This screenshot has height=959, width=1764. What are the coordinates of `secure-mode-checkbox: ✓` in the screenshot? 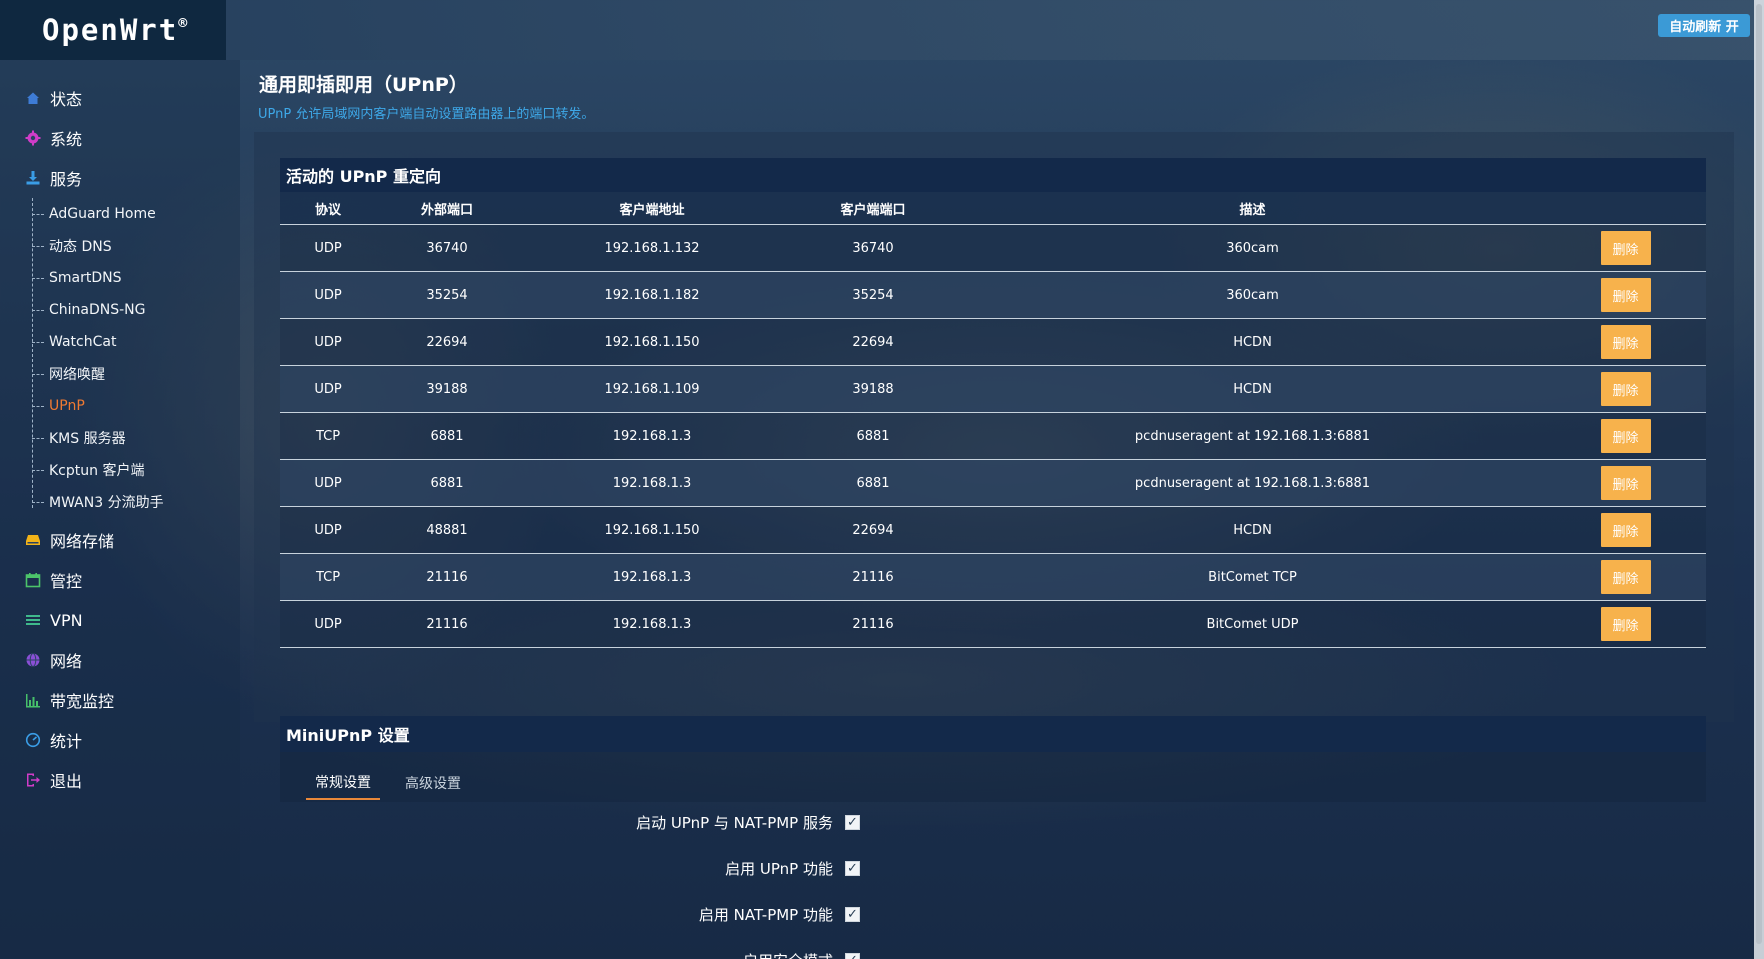 It's located at (852, 956).